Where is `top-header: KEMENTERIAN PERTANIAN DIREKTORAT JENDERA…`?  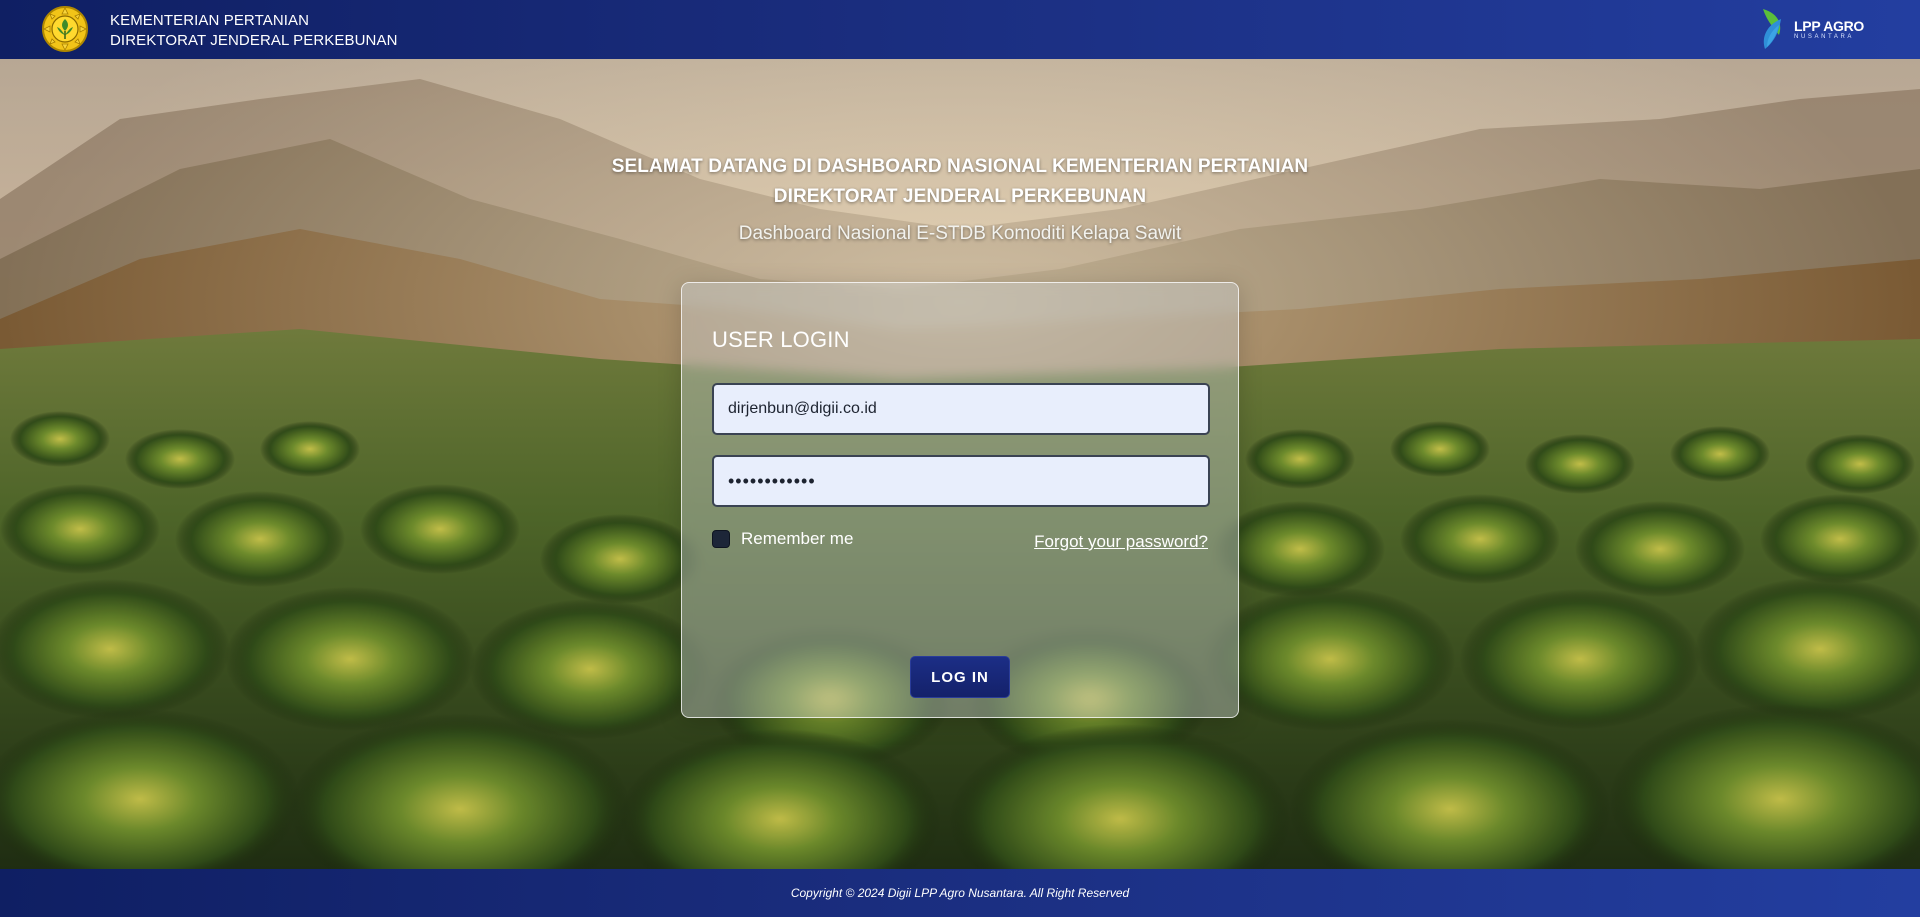 top-header: KEMENTERIAN PERTANIAN DIREKTORAT JENDERA… is located at coordinates (960, 29).